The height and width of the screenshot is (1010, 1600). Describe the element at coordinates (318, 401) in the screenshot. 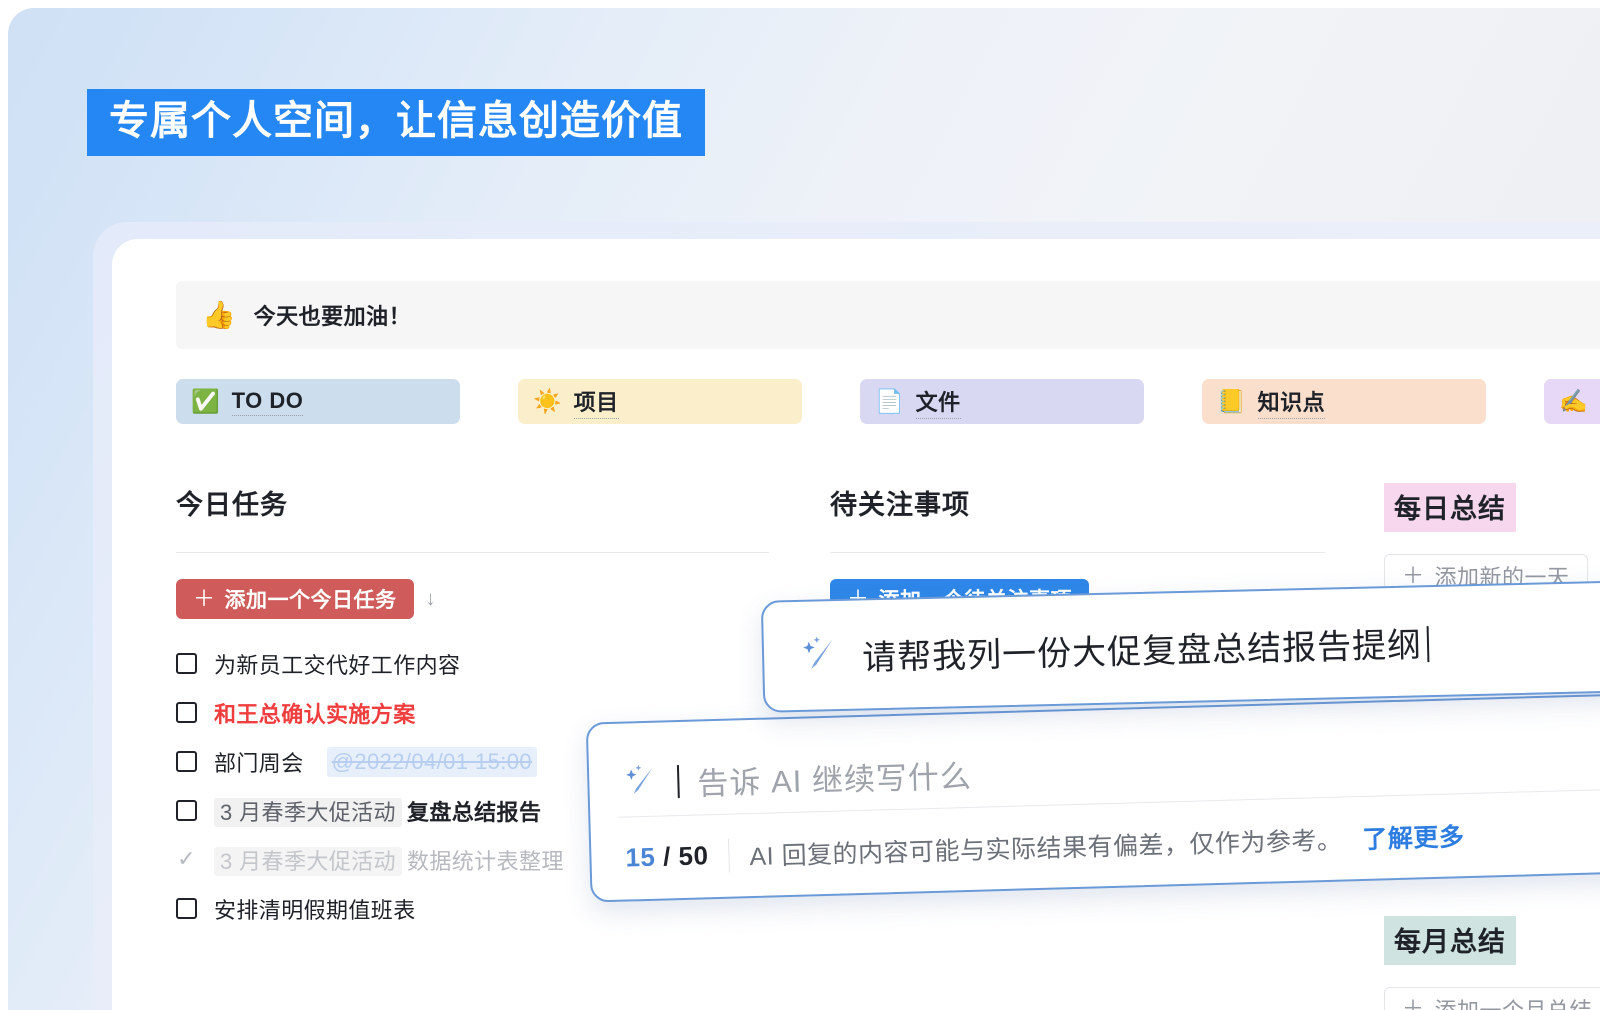

I see `tab-todo: ✅ TO DO` at that location.